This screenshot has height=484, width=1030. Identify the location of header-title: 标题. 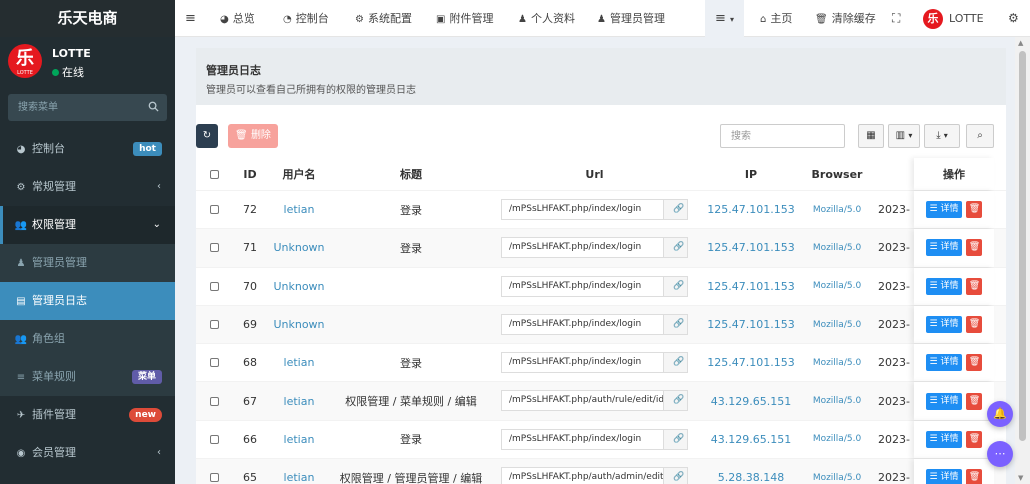
(411, 174).